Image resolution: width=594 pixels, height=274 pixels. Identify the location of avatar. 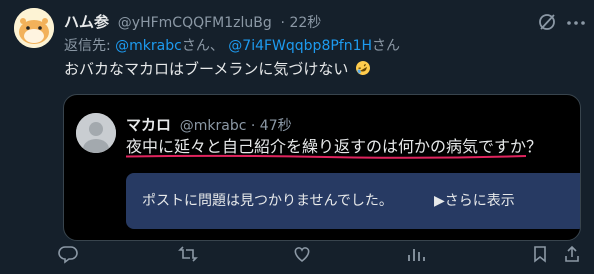
(34, 28).